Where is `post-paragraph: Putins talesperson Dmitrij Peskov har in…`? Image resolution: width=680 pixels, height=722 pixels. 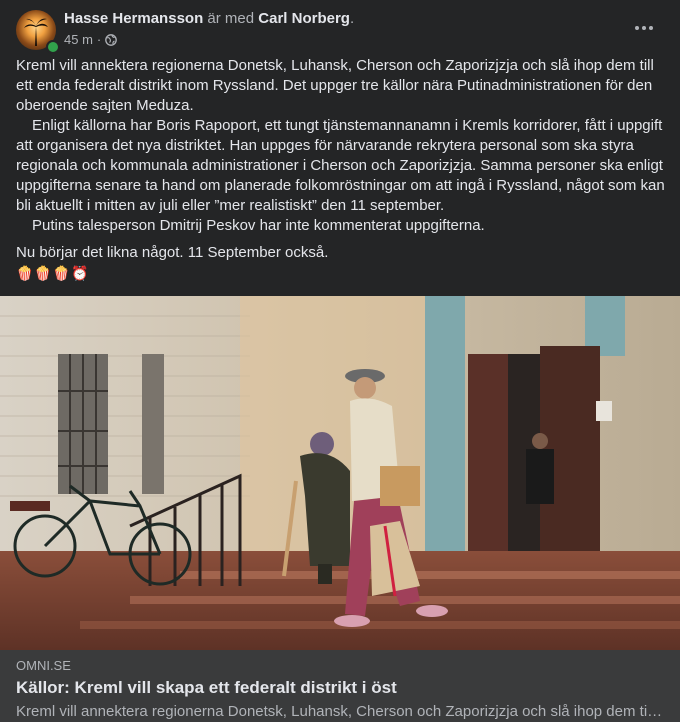 post-paragraph: Putins talesperson Dmitrij Peskov har in… is located at coordinates (258, 225).